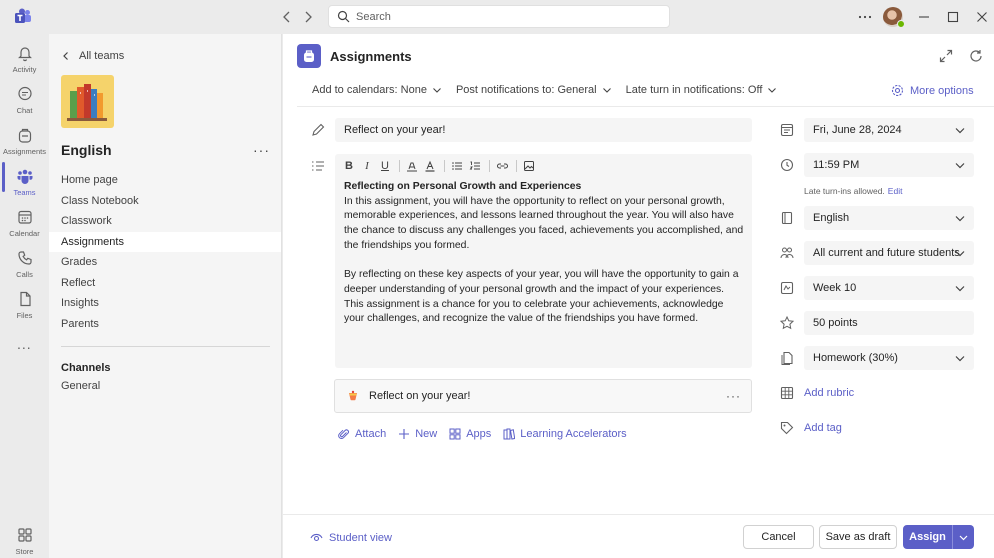 The image size is (994, 558). Describe the element at coordinates (287, 17) in the screenshot. I see `back-arrow-icon` at that location.